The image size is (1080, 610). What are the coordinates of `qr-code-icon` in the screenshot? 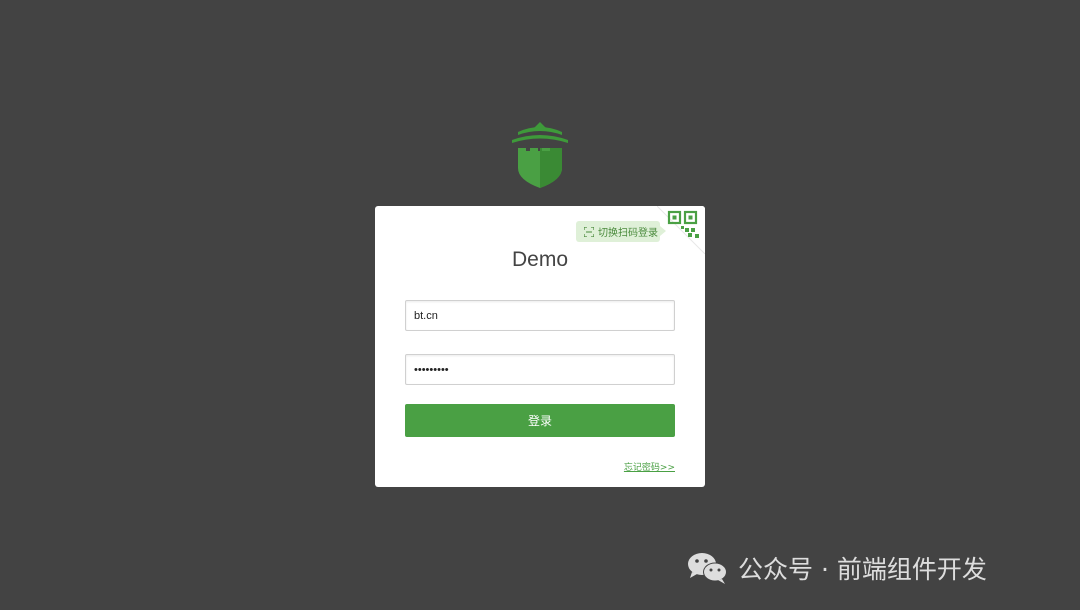 It's located at (681, 230).